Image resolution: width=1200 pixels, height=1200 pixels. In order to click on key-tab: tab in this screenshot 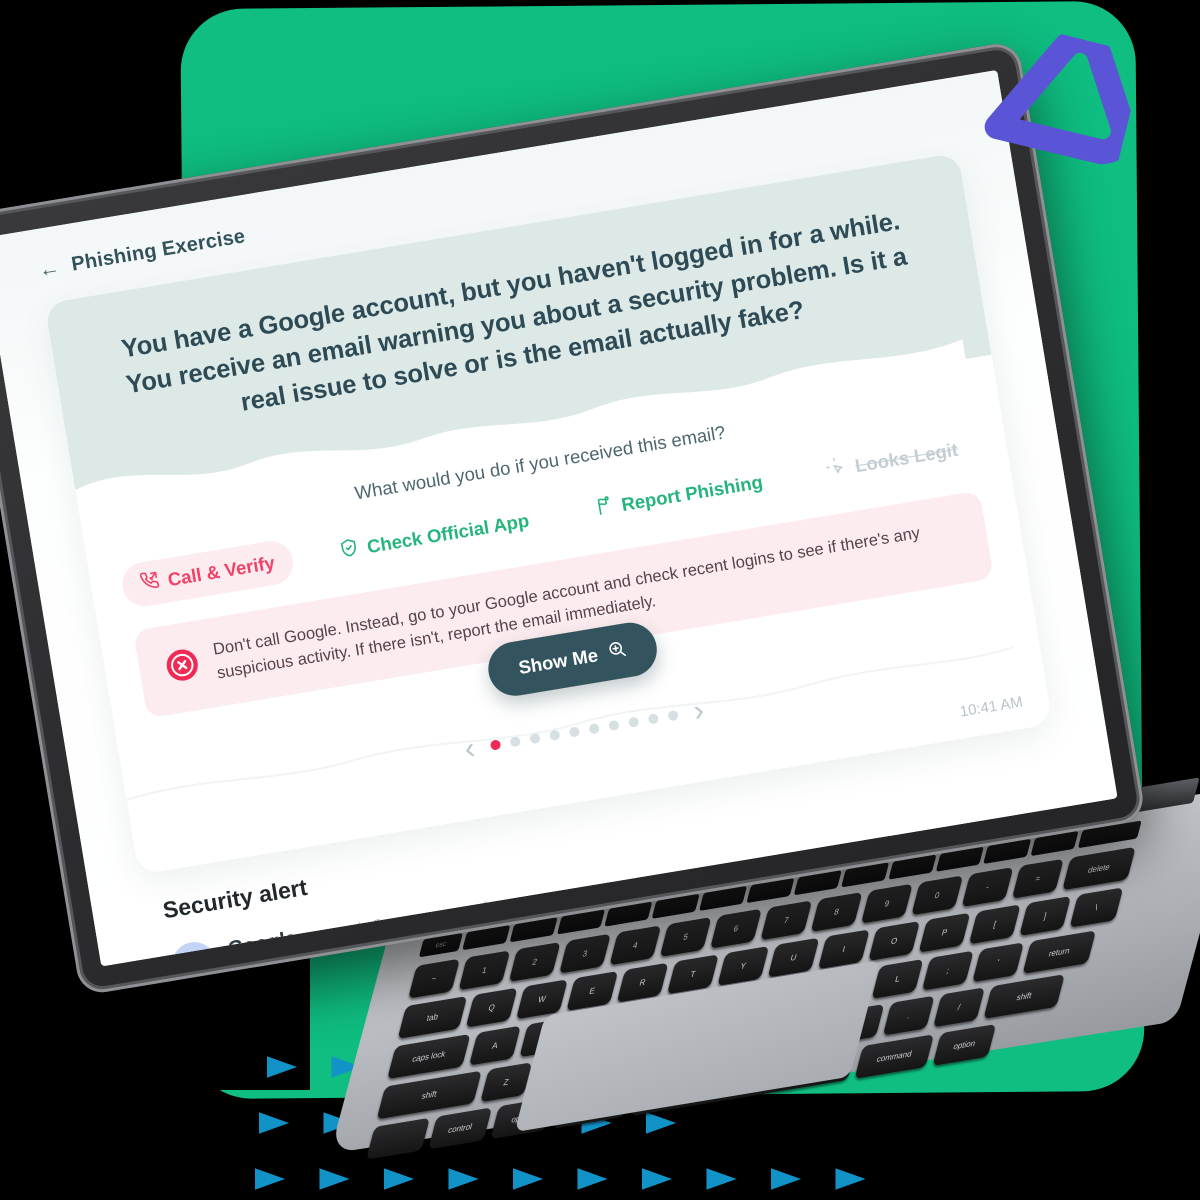, I will do `click(432, 1017)`.